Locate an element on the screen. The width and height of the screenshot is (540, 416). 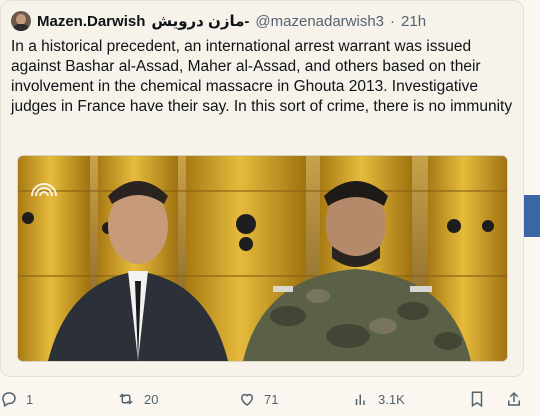
views-icon is located at coordinates (361, 399).